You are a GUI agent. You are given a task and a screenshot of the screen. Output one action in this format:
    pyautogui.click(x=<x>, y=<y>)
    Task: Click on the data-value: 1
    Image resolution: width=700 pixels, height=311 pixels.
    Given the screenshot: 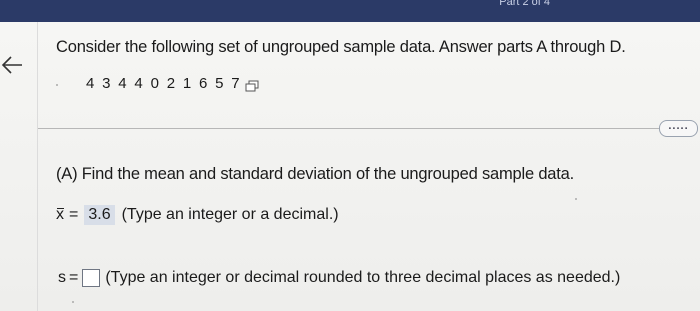 What is the action you would take?
    pyautogui.click(x=187, y=83)
    